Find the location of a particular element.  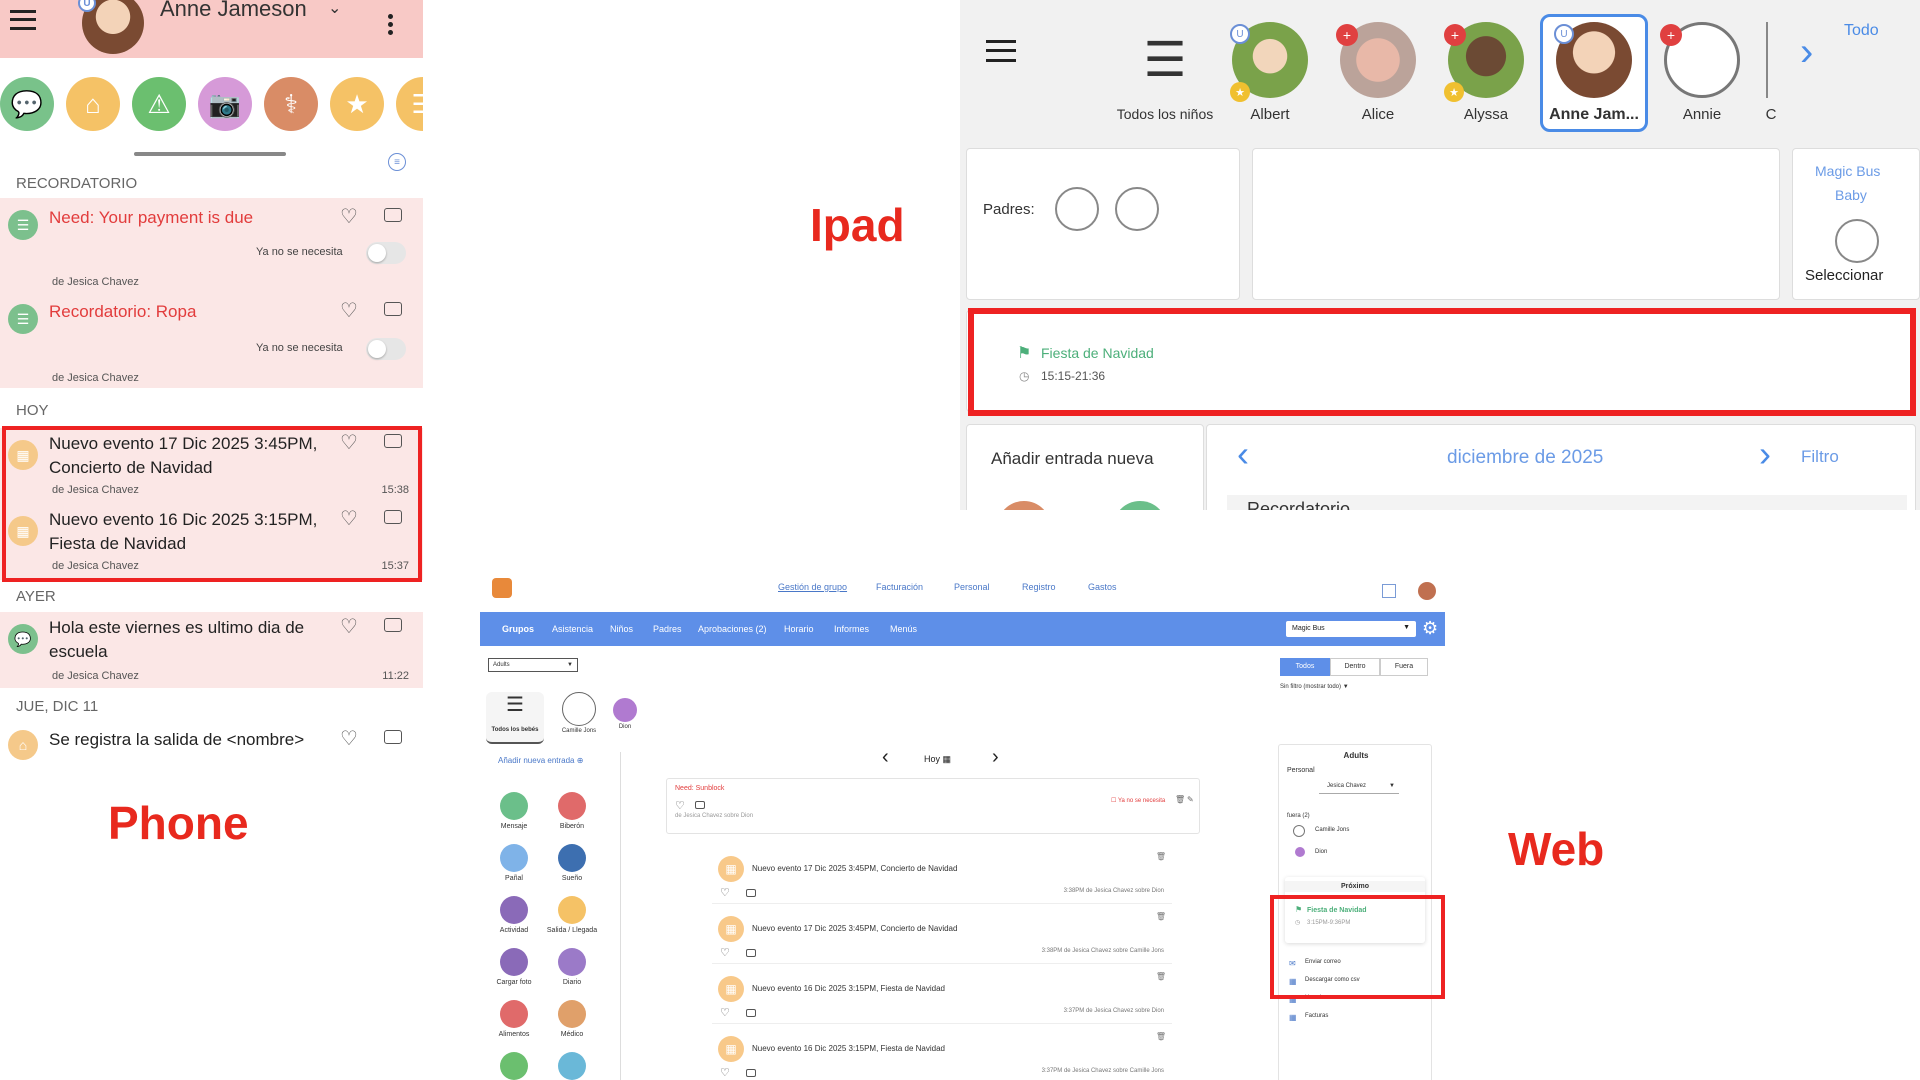

top-link: Personal is located at coordinates (972, 587).